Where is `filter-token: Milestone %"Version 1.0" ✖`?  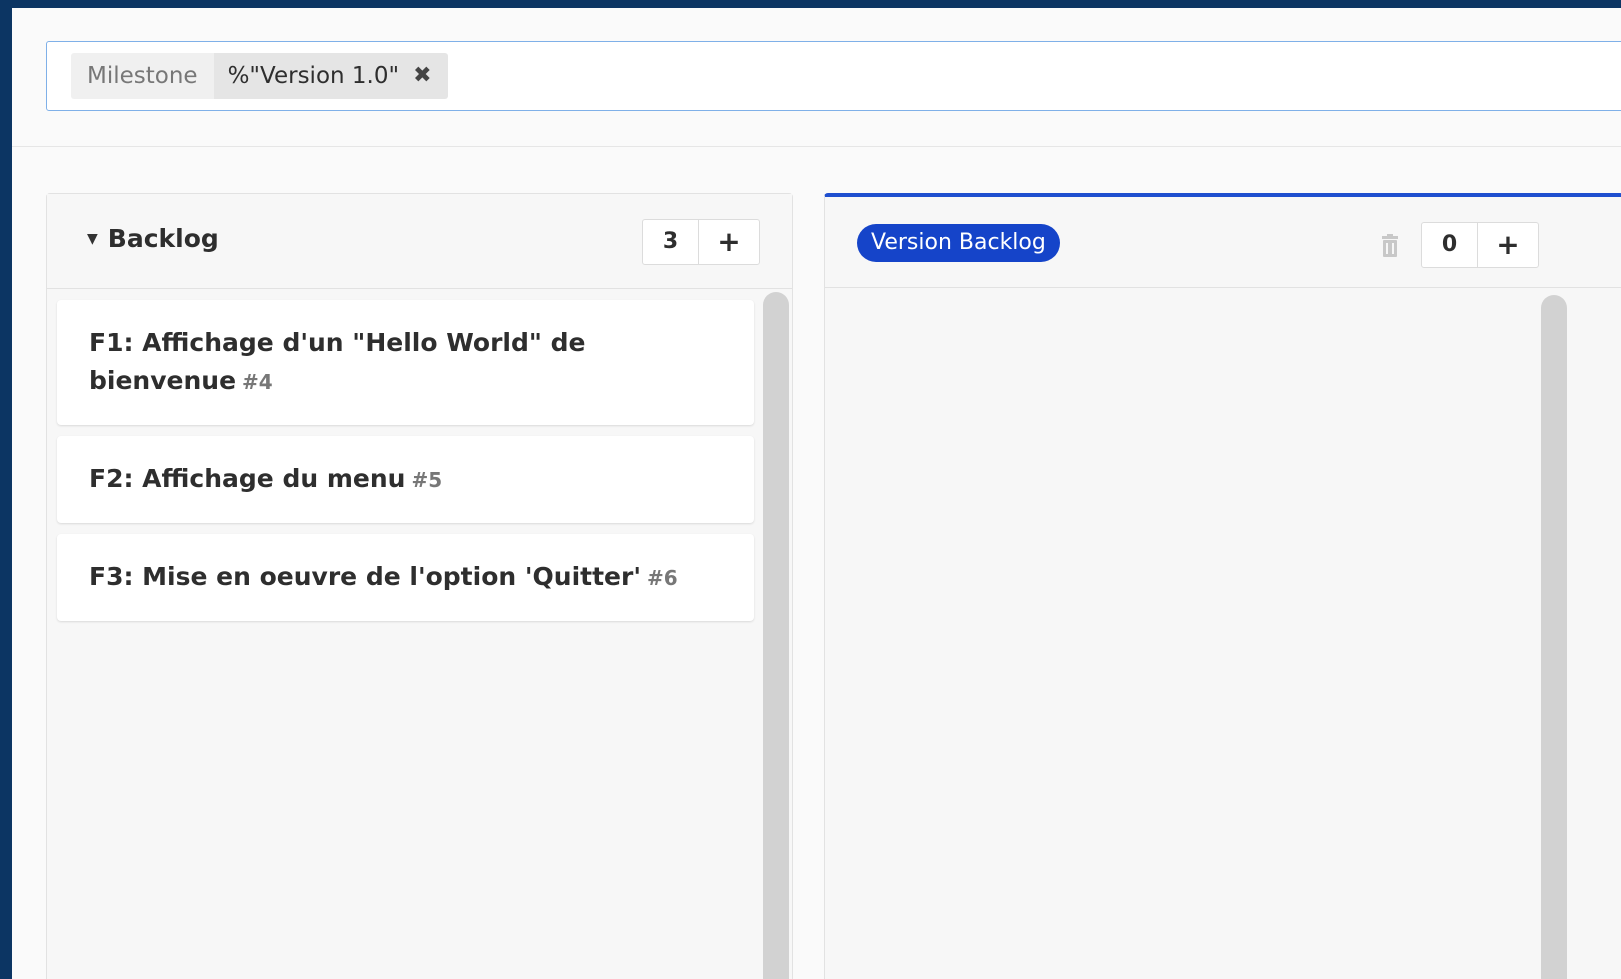 filter-token: Milestone %"Version 1.0" ✖ is located at coordinates (259, 76).